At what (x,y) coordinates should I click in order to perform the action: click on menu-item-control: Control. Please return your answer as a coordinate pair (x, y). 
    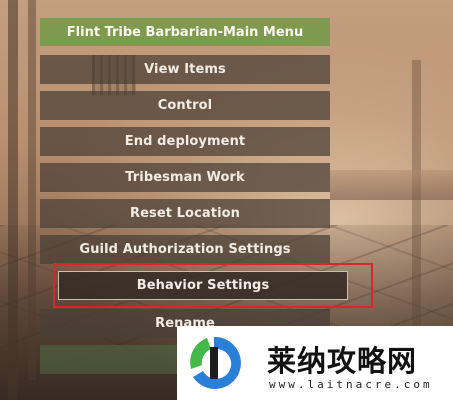
    Looking at the image, I should click on (185, 105).